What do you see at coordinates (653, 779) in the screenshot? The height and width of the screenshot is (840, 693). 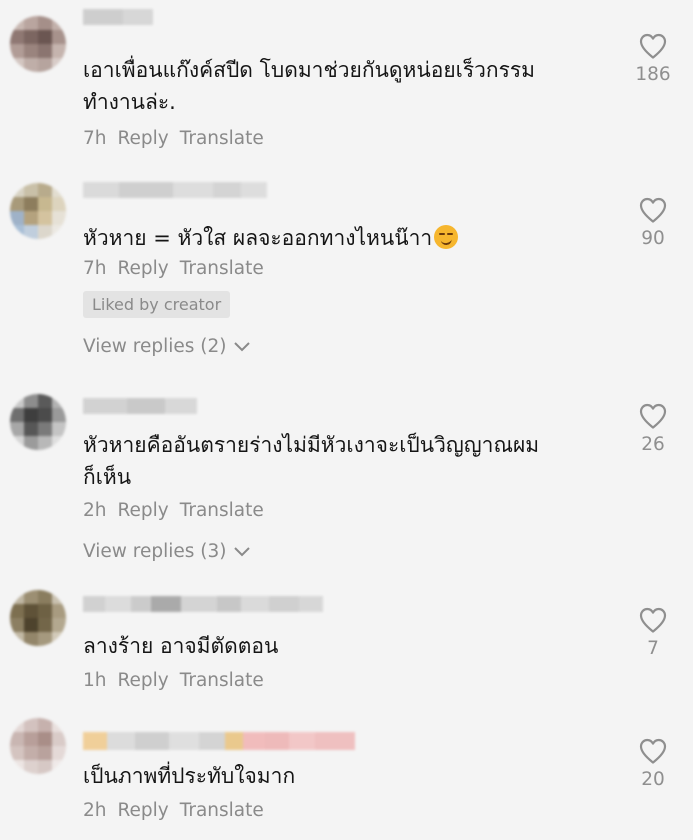 I see `like-count: 20` at bounding box center [653, 779].